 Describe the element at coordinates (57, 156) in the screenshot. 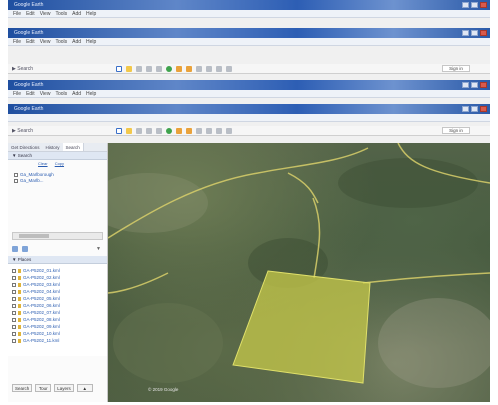

I see `search-section-header: ▼ Search` at that location.